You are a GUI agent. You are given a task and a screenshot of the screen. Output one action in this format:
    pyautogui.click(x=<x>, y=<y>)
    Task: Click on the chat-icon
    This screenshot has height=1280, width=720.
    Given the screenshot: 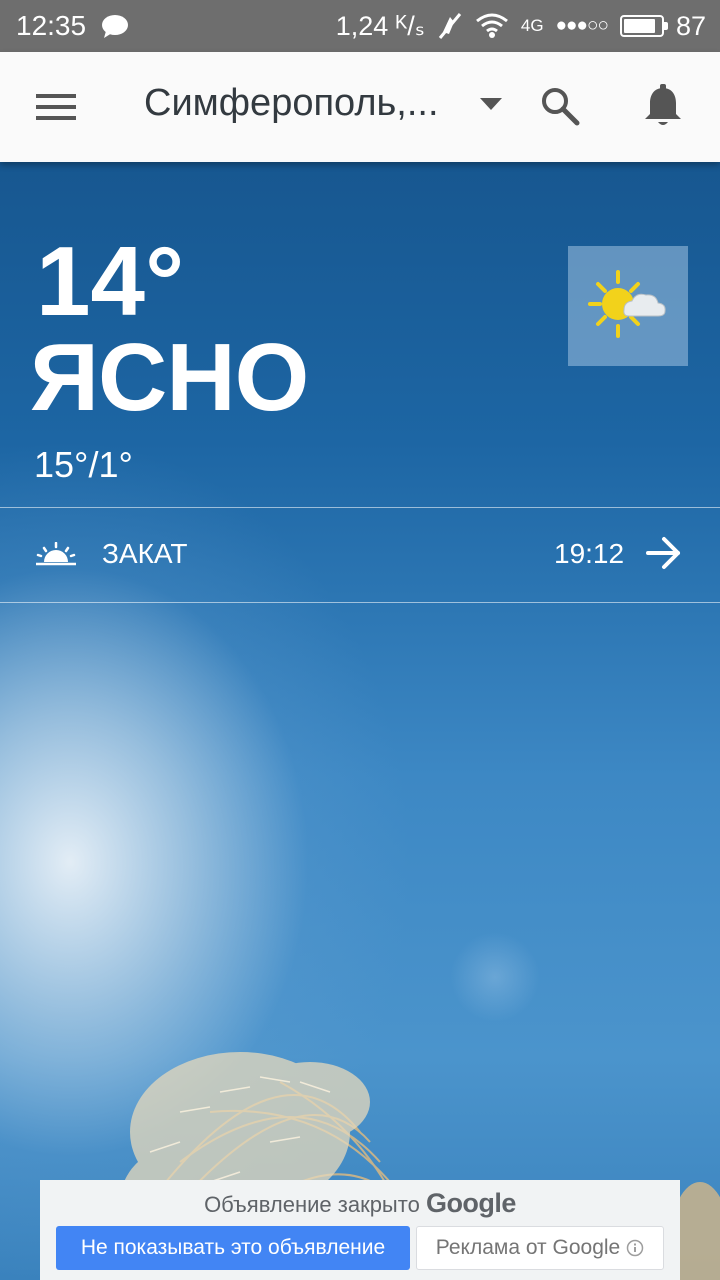 What is the action you would take?
    pyautogui.click(x=115, y=26)
    